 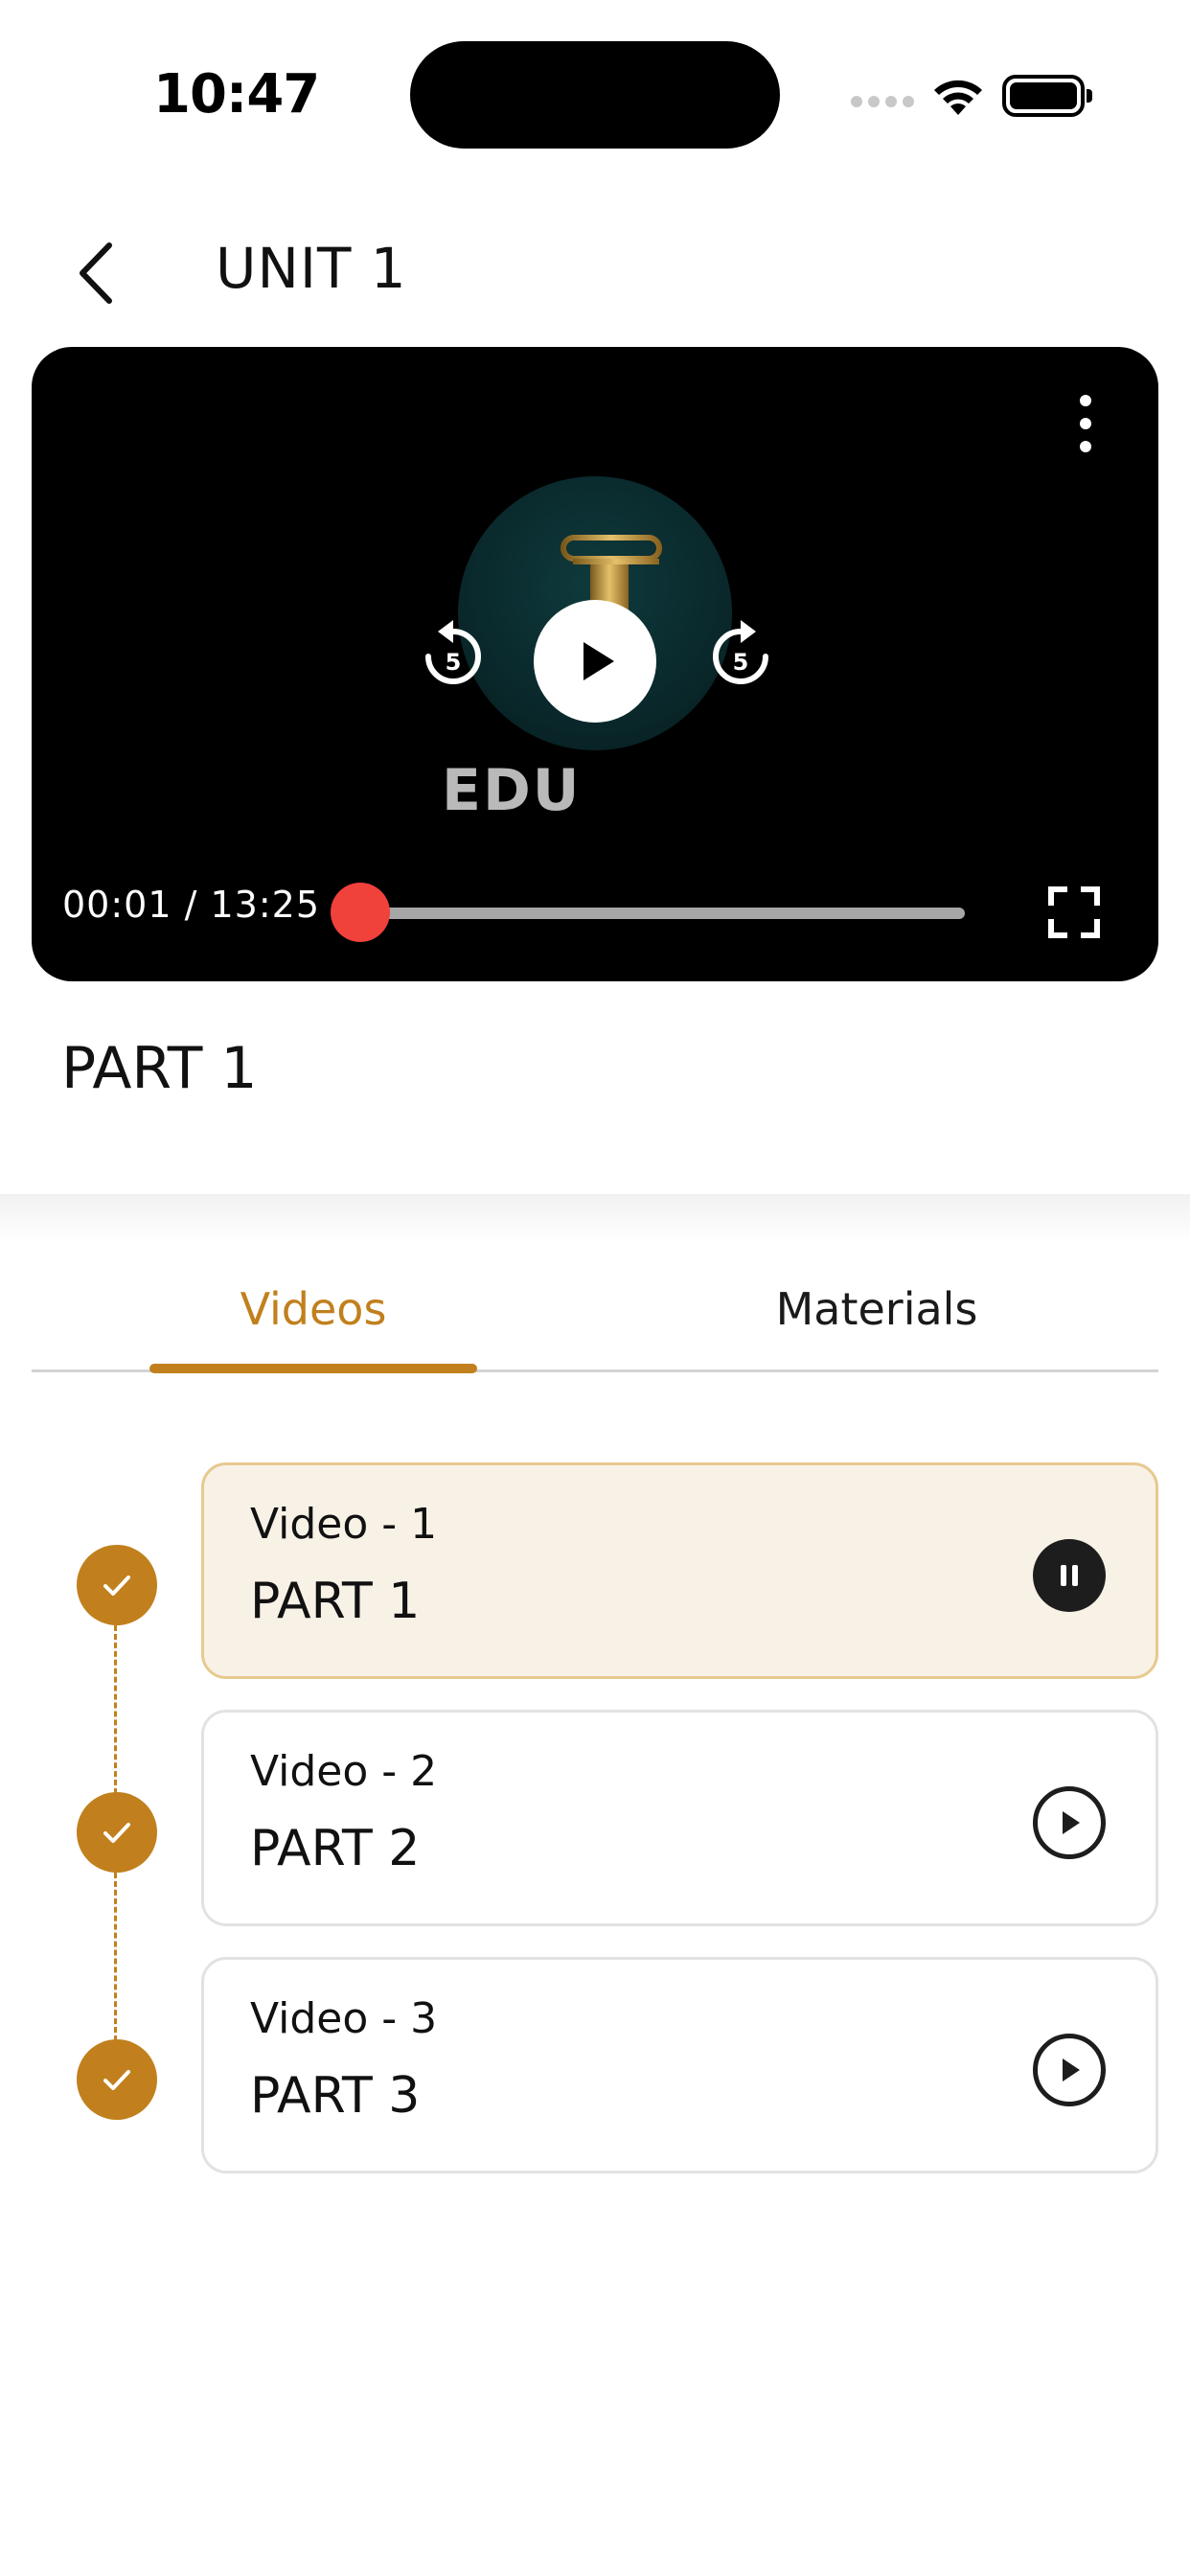 I want to click on video-label: Video - 1, so click(x=344, y=1525).